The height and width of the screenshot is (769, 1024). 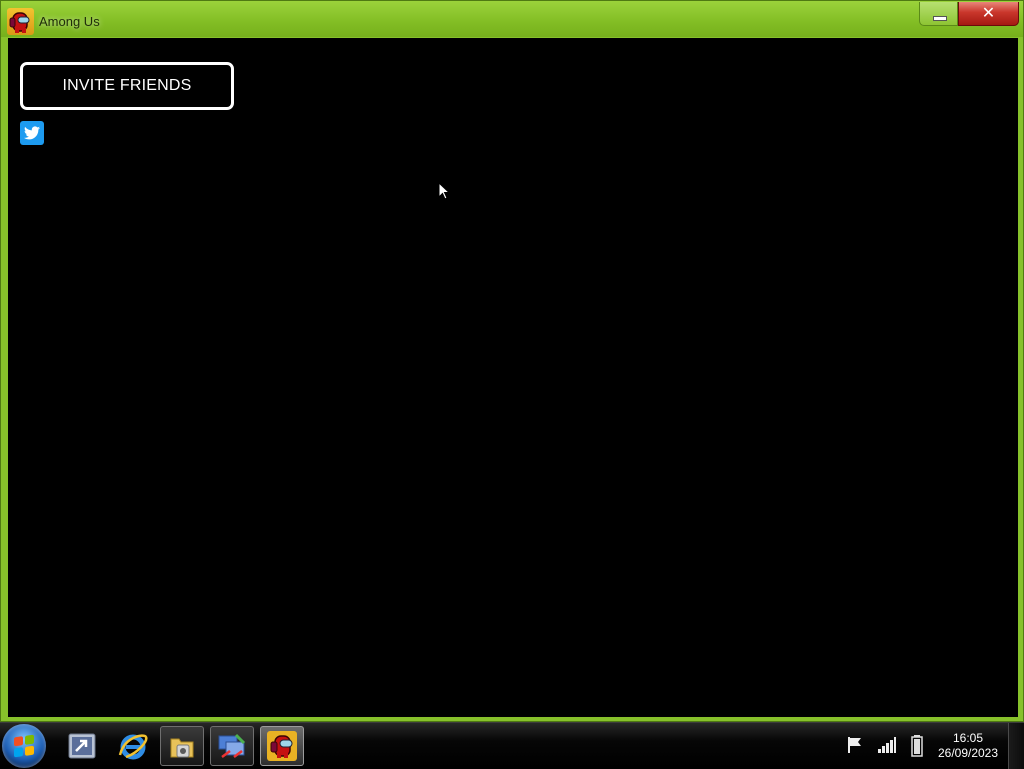 I want to click on windows-logo-icon, so click(x=24, y=746).